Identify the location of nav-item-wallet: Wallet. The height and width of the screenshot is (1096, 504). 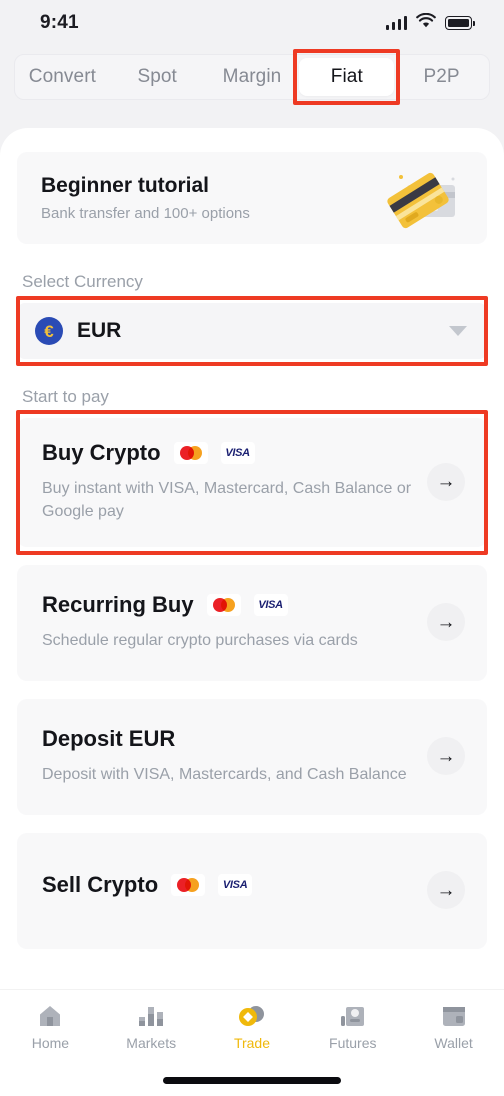
(453, 1026).